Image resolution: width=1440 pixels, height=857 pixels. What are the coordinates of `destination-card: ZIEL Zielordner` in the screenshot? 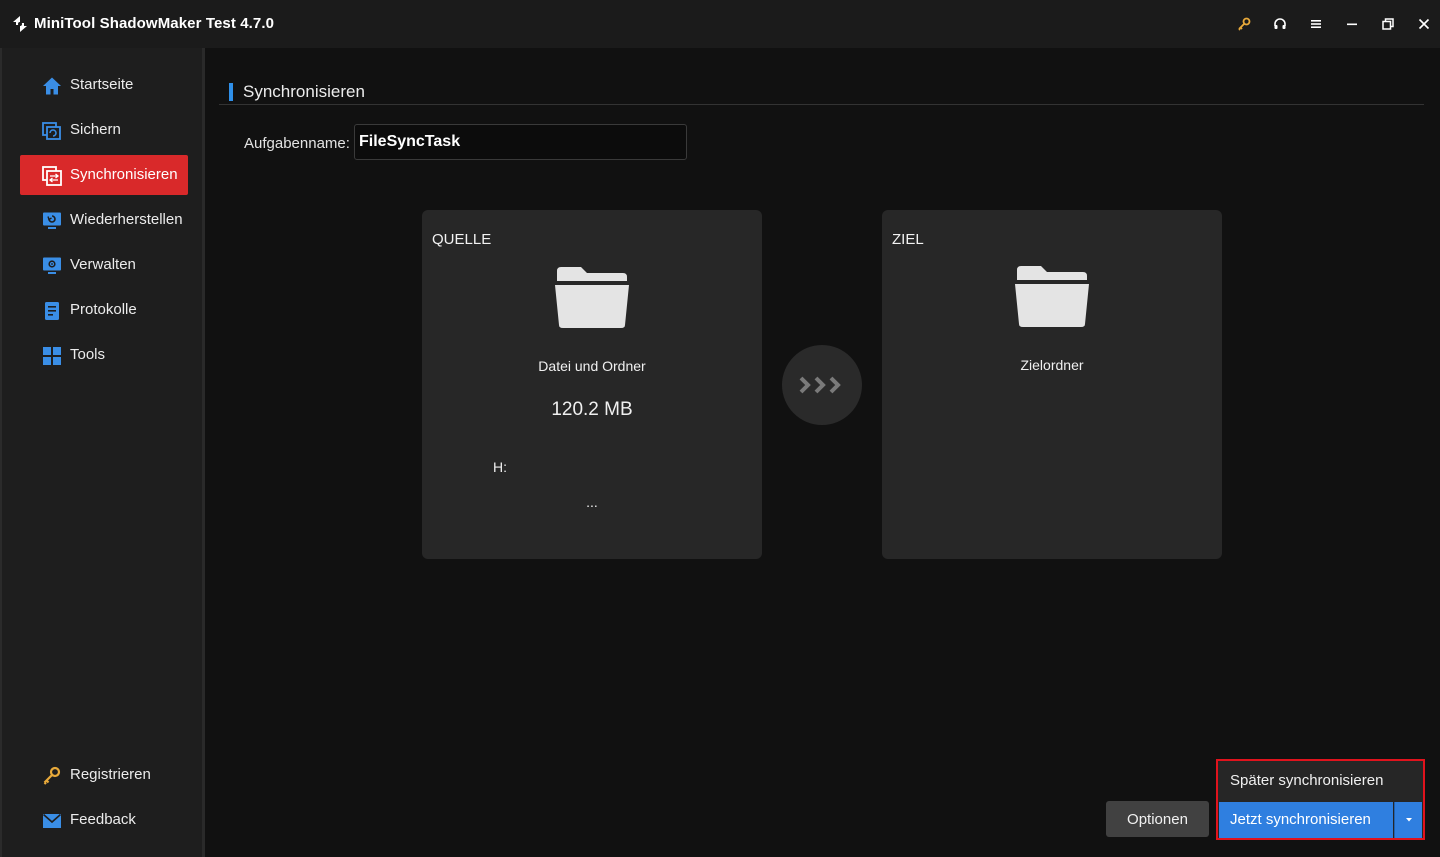 It's located at (1052, 384).